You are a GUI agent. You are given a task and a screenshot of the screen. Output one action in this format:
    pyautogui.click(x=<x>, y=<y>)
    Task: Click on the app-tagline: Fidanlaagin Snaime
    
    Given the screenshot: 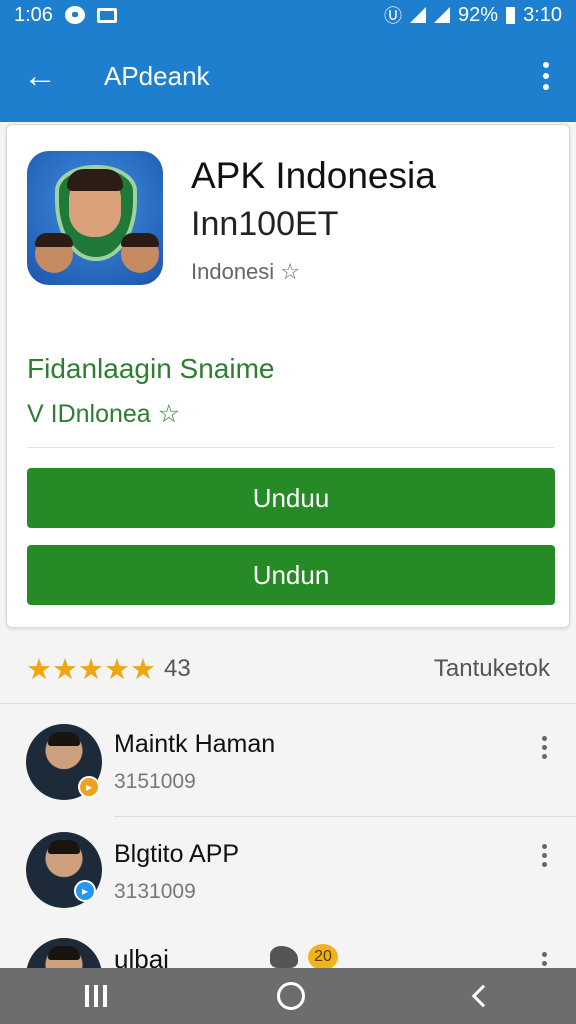 What is the action you would take?
    pyautogui.click(x=151, y=368)
    